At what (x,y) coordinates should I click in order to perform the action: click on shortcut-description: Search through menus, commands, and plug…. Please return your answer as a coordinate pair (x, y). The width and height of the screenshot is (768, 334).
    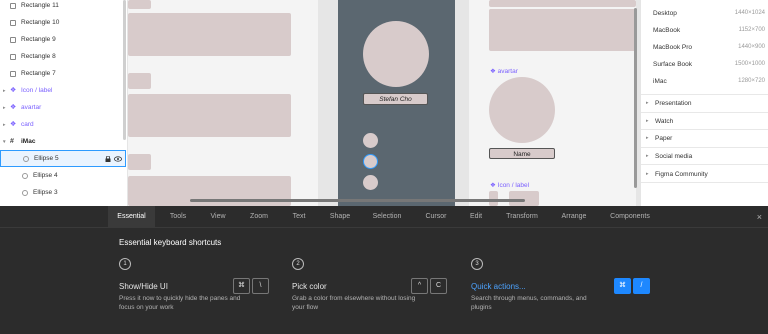
    Looking at the image, I should click on (529, 303).